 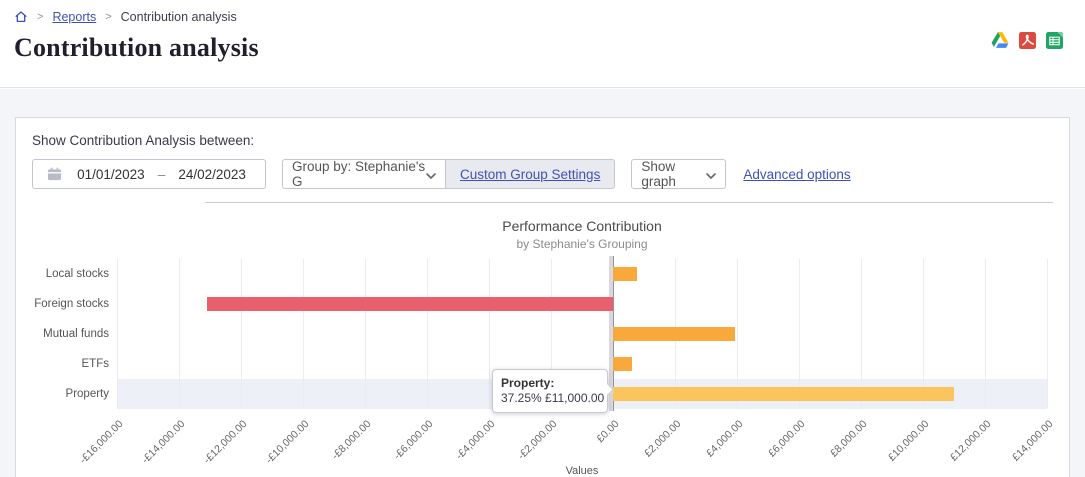 I want to click on section-divider, so click(x=629, y=202).